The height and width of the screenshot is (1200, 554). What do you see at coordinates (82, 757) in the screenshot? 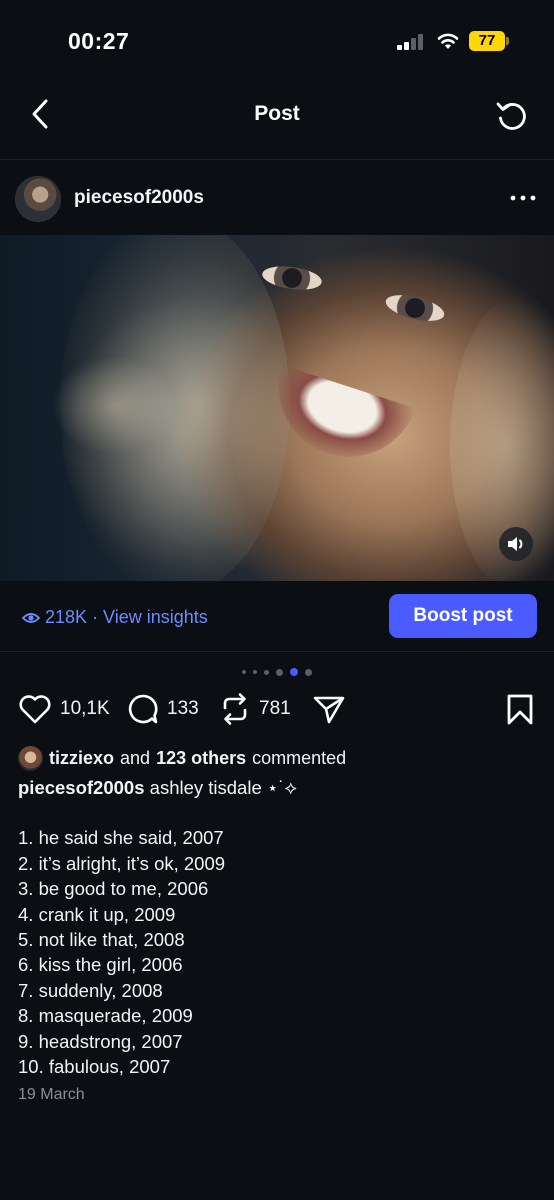
I see `commenter-username: tizziexo` at bounding box center [82, 757].